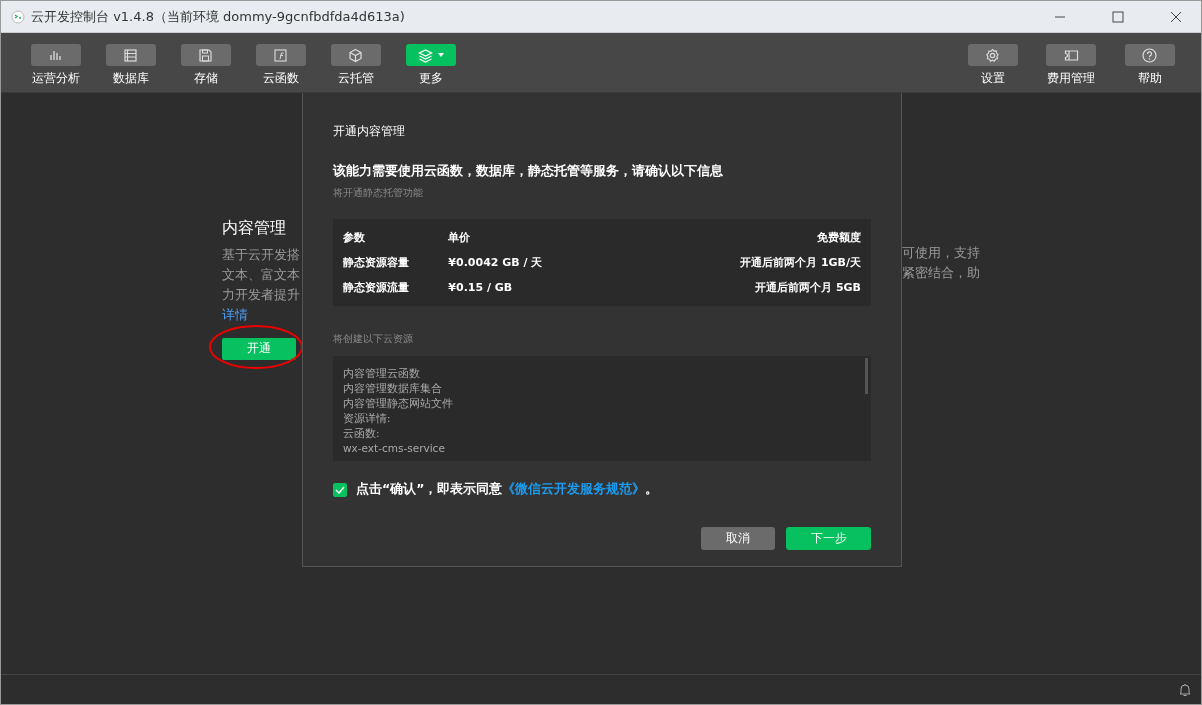  I want to click on agreement-checkbox, so click(340, 489).